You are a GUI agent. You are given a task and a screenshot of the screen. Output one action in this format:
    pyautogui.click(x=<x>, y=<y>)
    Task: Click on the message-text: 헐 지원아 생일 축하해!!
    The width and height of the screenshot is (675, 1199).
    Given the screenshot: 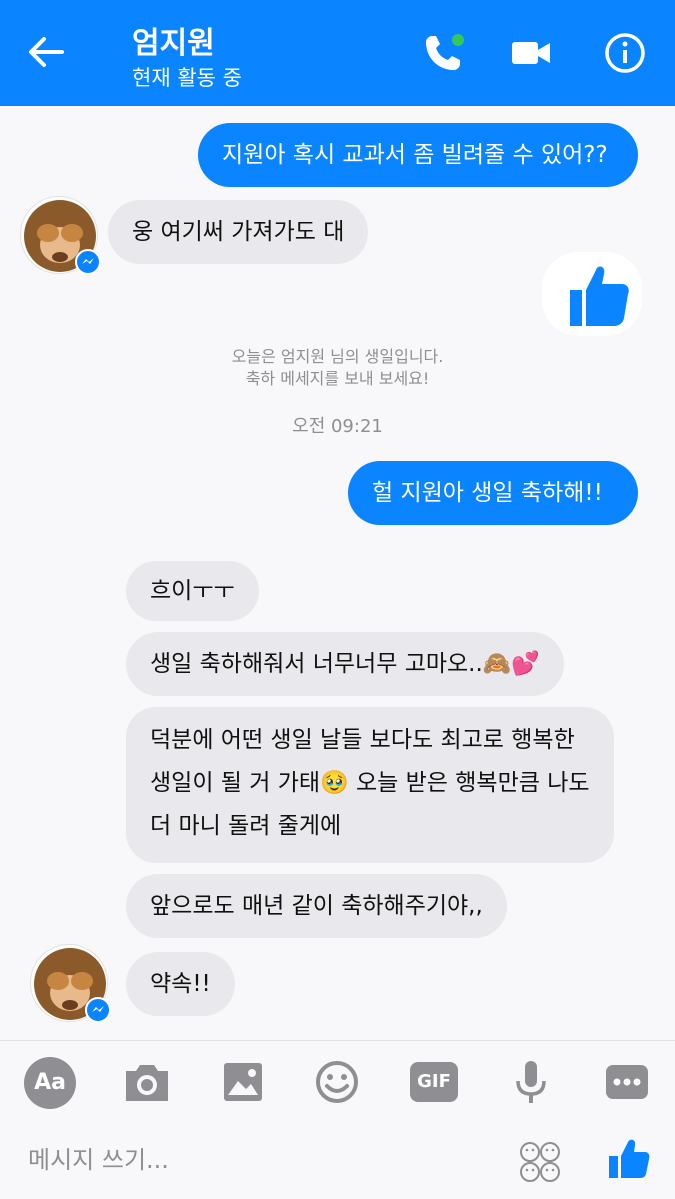 What is the action you would take?
    pyautogui.click(x=487, y=493)
    